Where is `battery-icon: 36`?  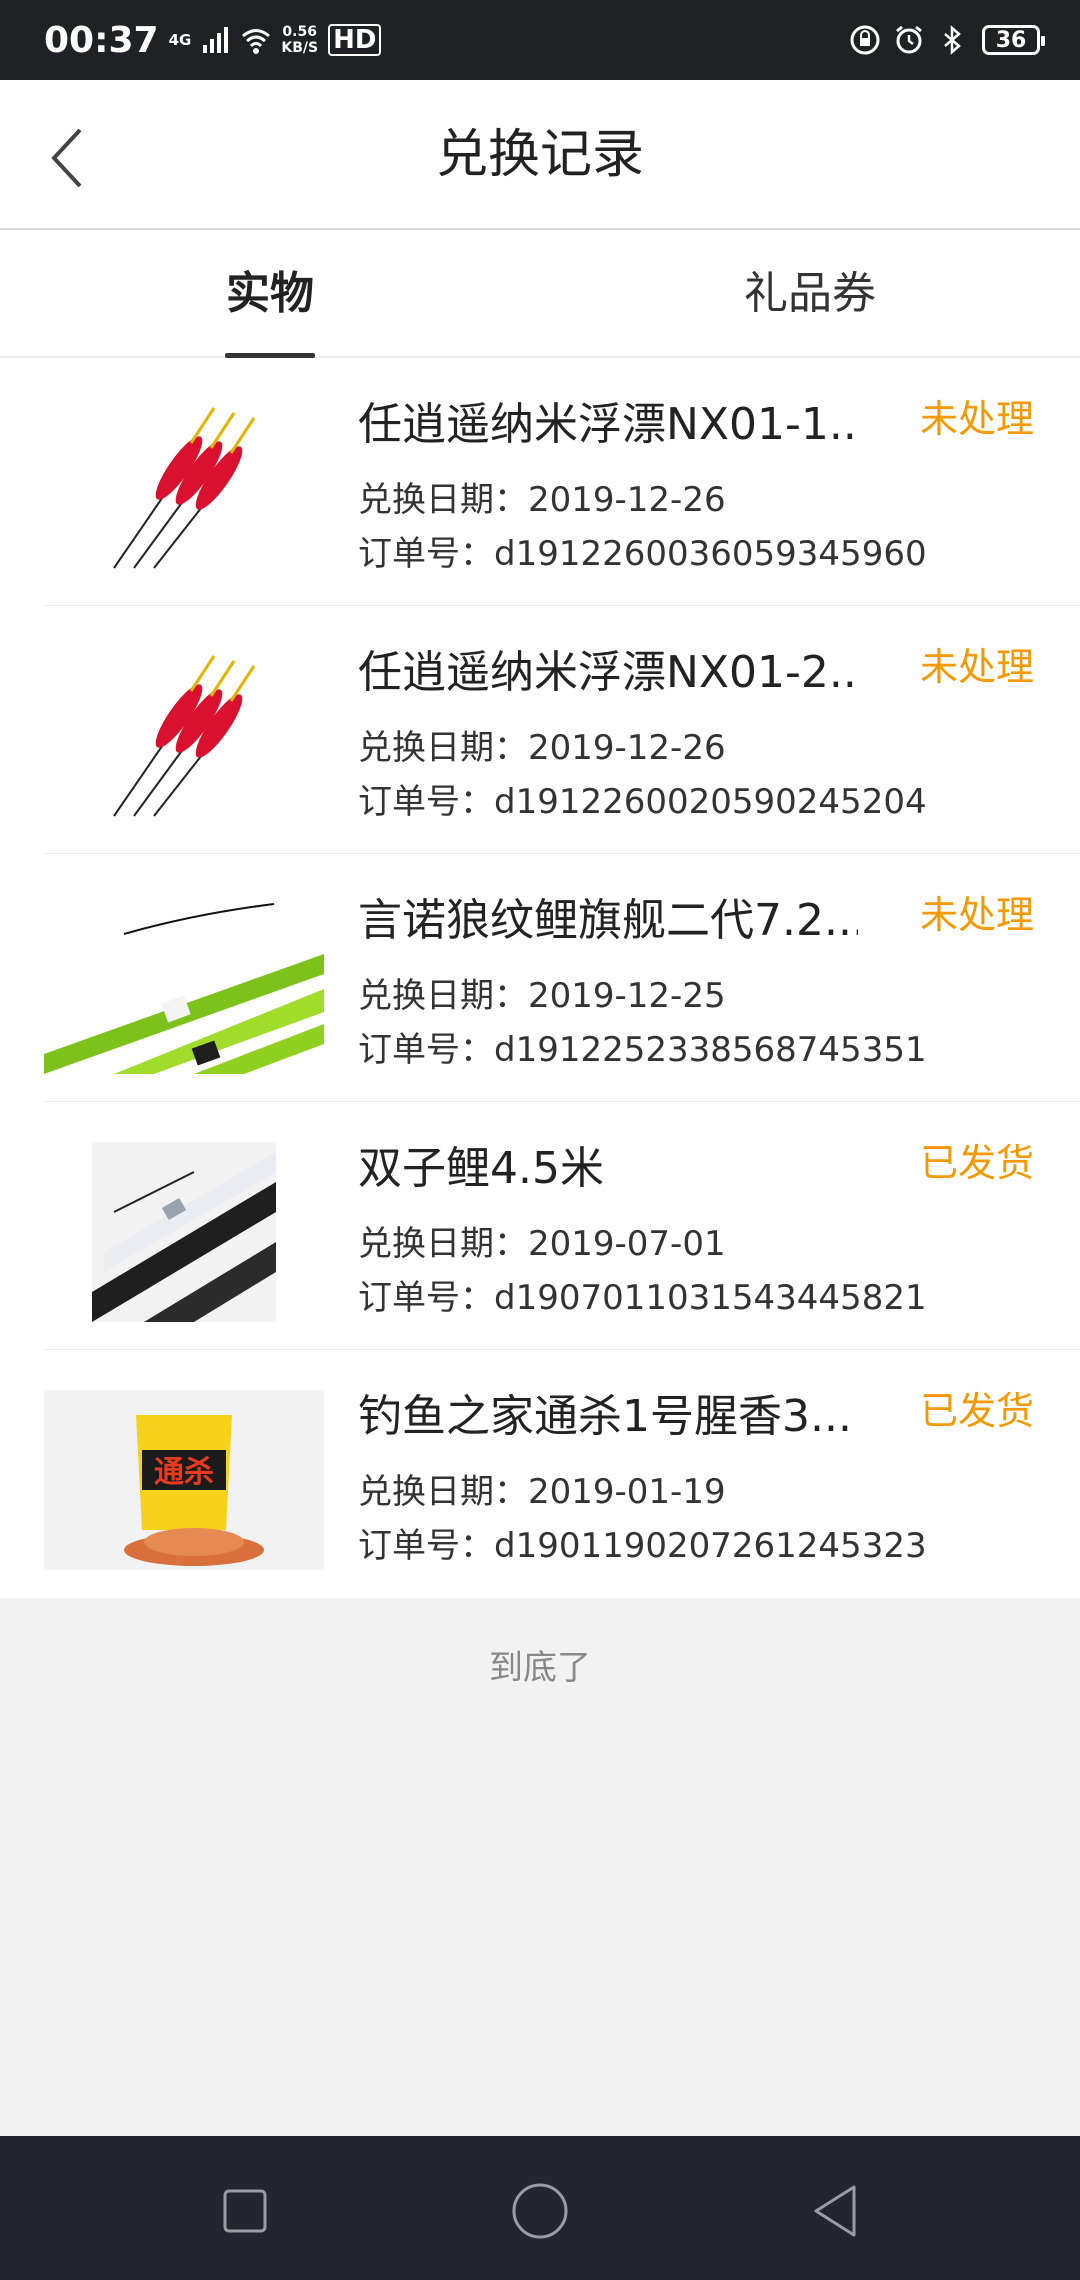
battery-icon: 36 is located at coordinates (1013, 40).